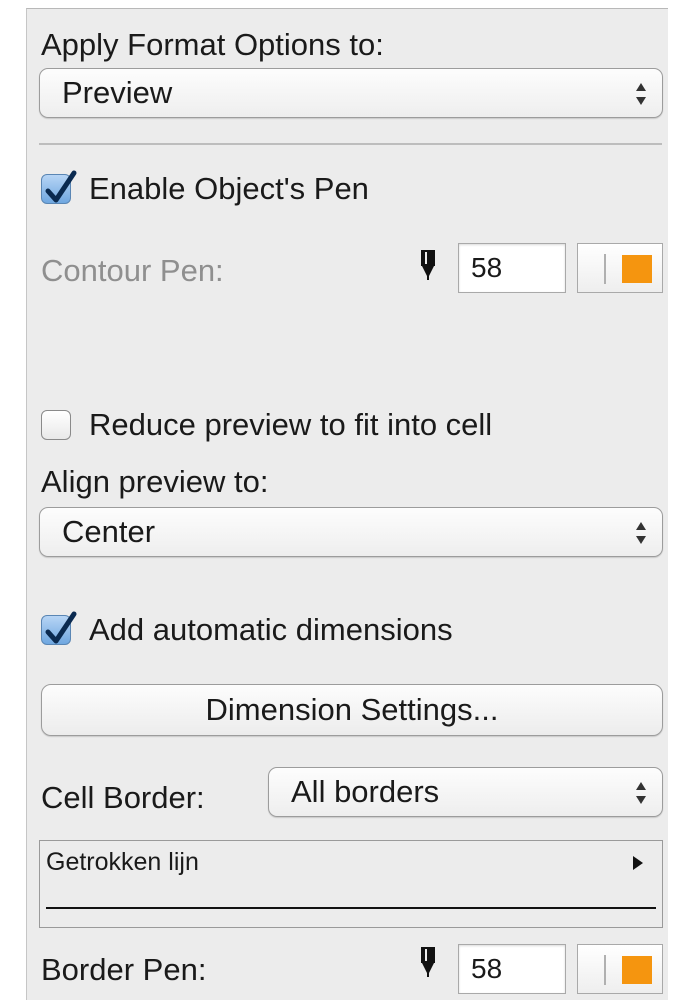 This screenshot has height=1000, width=683. Describe the element at coordinates (351, 93) in the screenshot. I see `apply-format-popup: Preview` at that location.